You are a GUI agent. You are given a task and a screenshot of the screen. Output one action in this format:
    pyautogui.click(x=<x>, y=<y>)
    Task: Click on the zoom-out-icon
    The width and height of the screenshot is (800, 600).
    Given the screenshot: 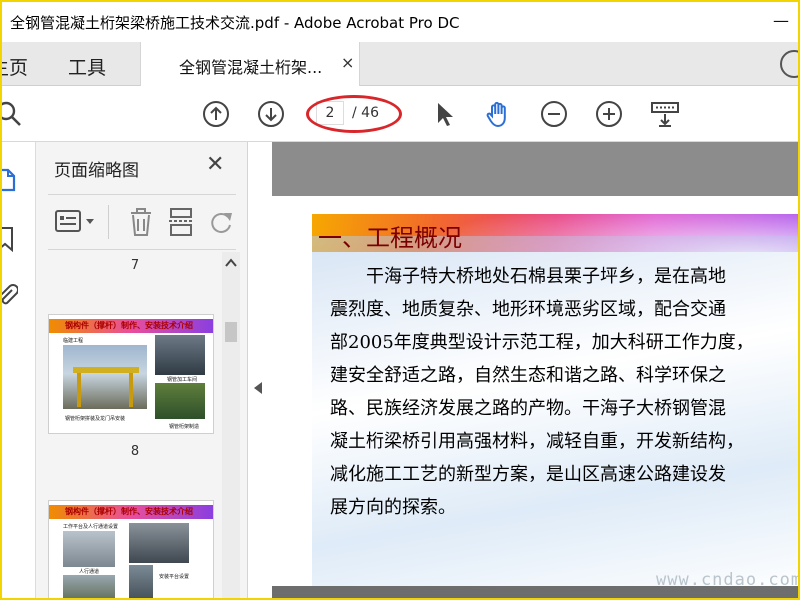 What is the action you would take?
    pyautogui.click(x=554, y=114)
    